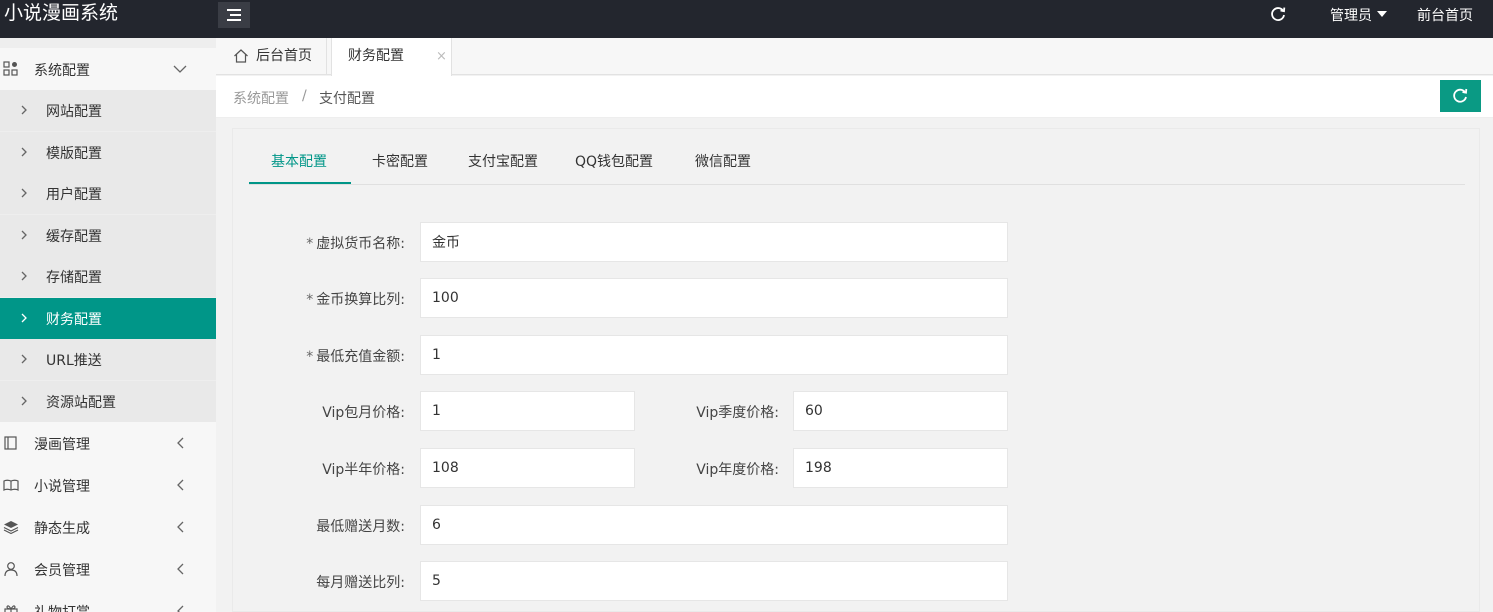 This screenshot has width=1493, height=612. Describe the element at coordinates (261, 98) in the screenshot. I see `breadcrumb-parent: 系统配置` at that location.